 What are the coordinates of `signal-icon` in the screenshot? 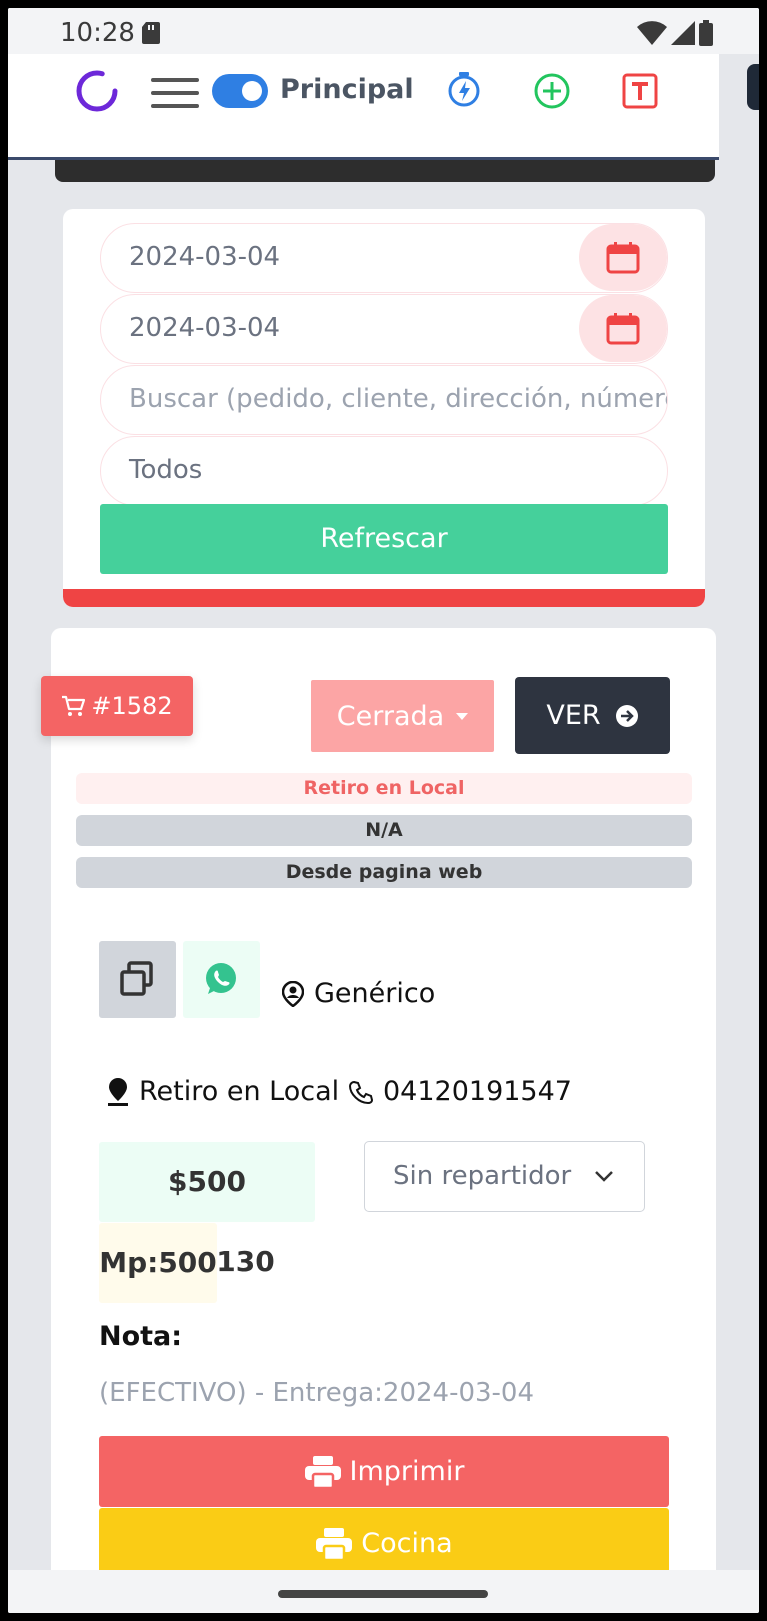 It's located at (683, 33).